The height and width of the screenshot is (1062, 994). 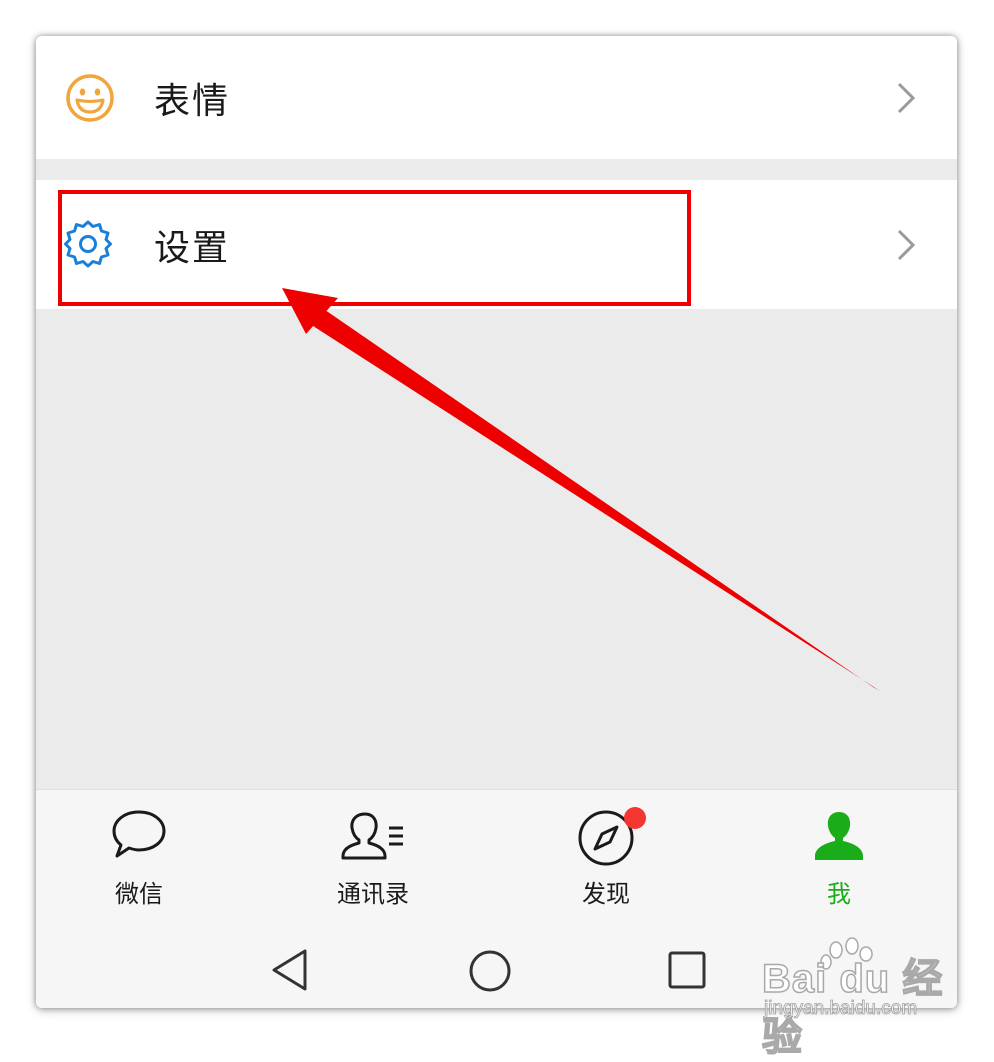 What do you see at coordinates (139, 834) in the screenshot?
I see `chat-bubble-icon` at bounding box center [139, 834].